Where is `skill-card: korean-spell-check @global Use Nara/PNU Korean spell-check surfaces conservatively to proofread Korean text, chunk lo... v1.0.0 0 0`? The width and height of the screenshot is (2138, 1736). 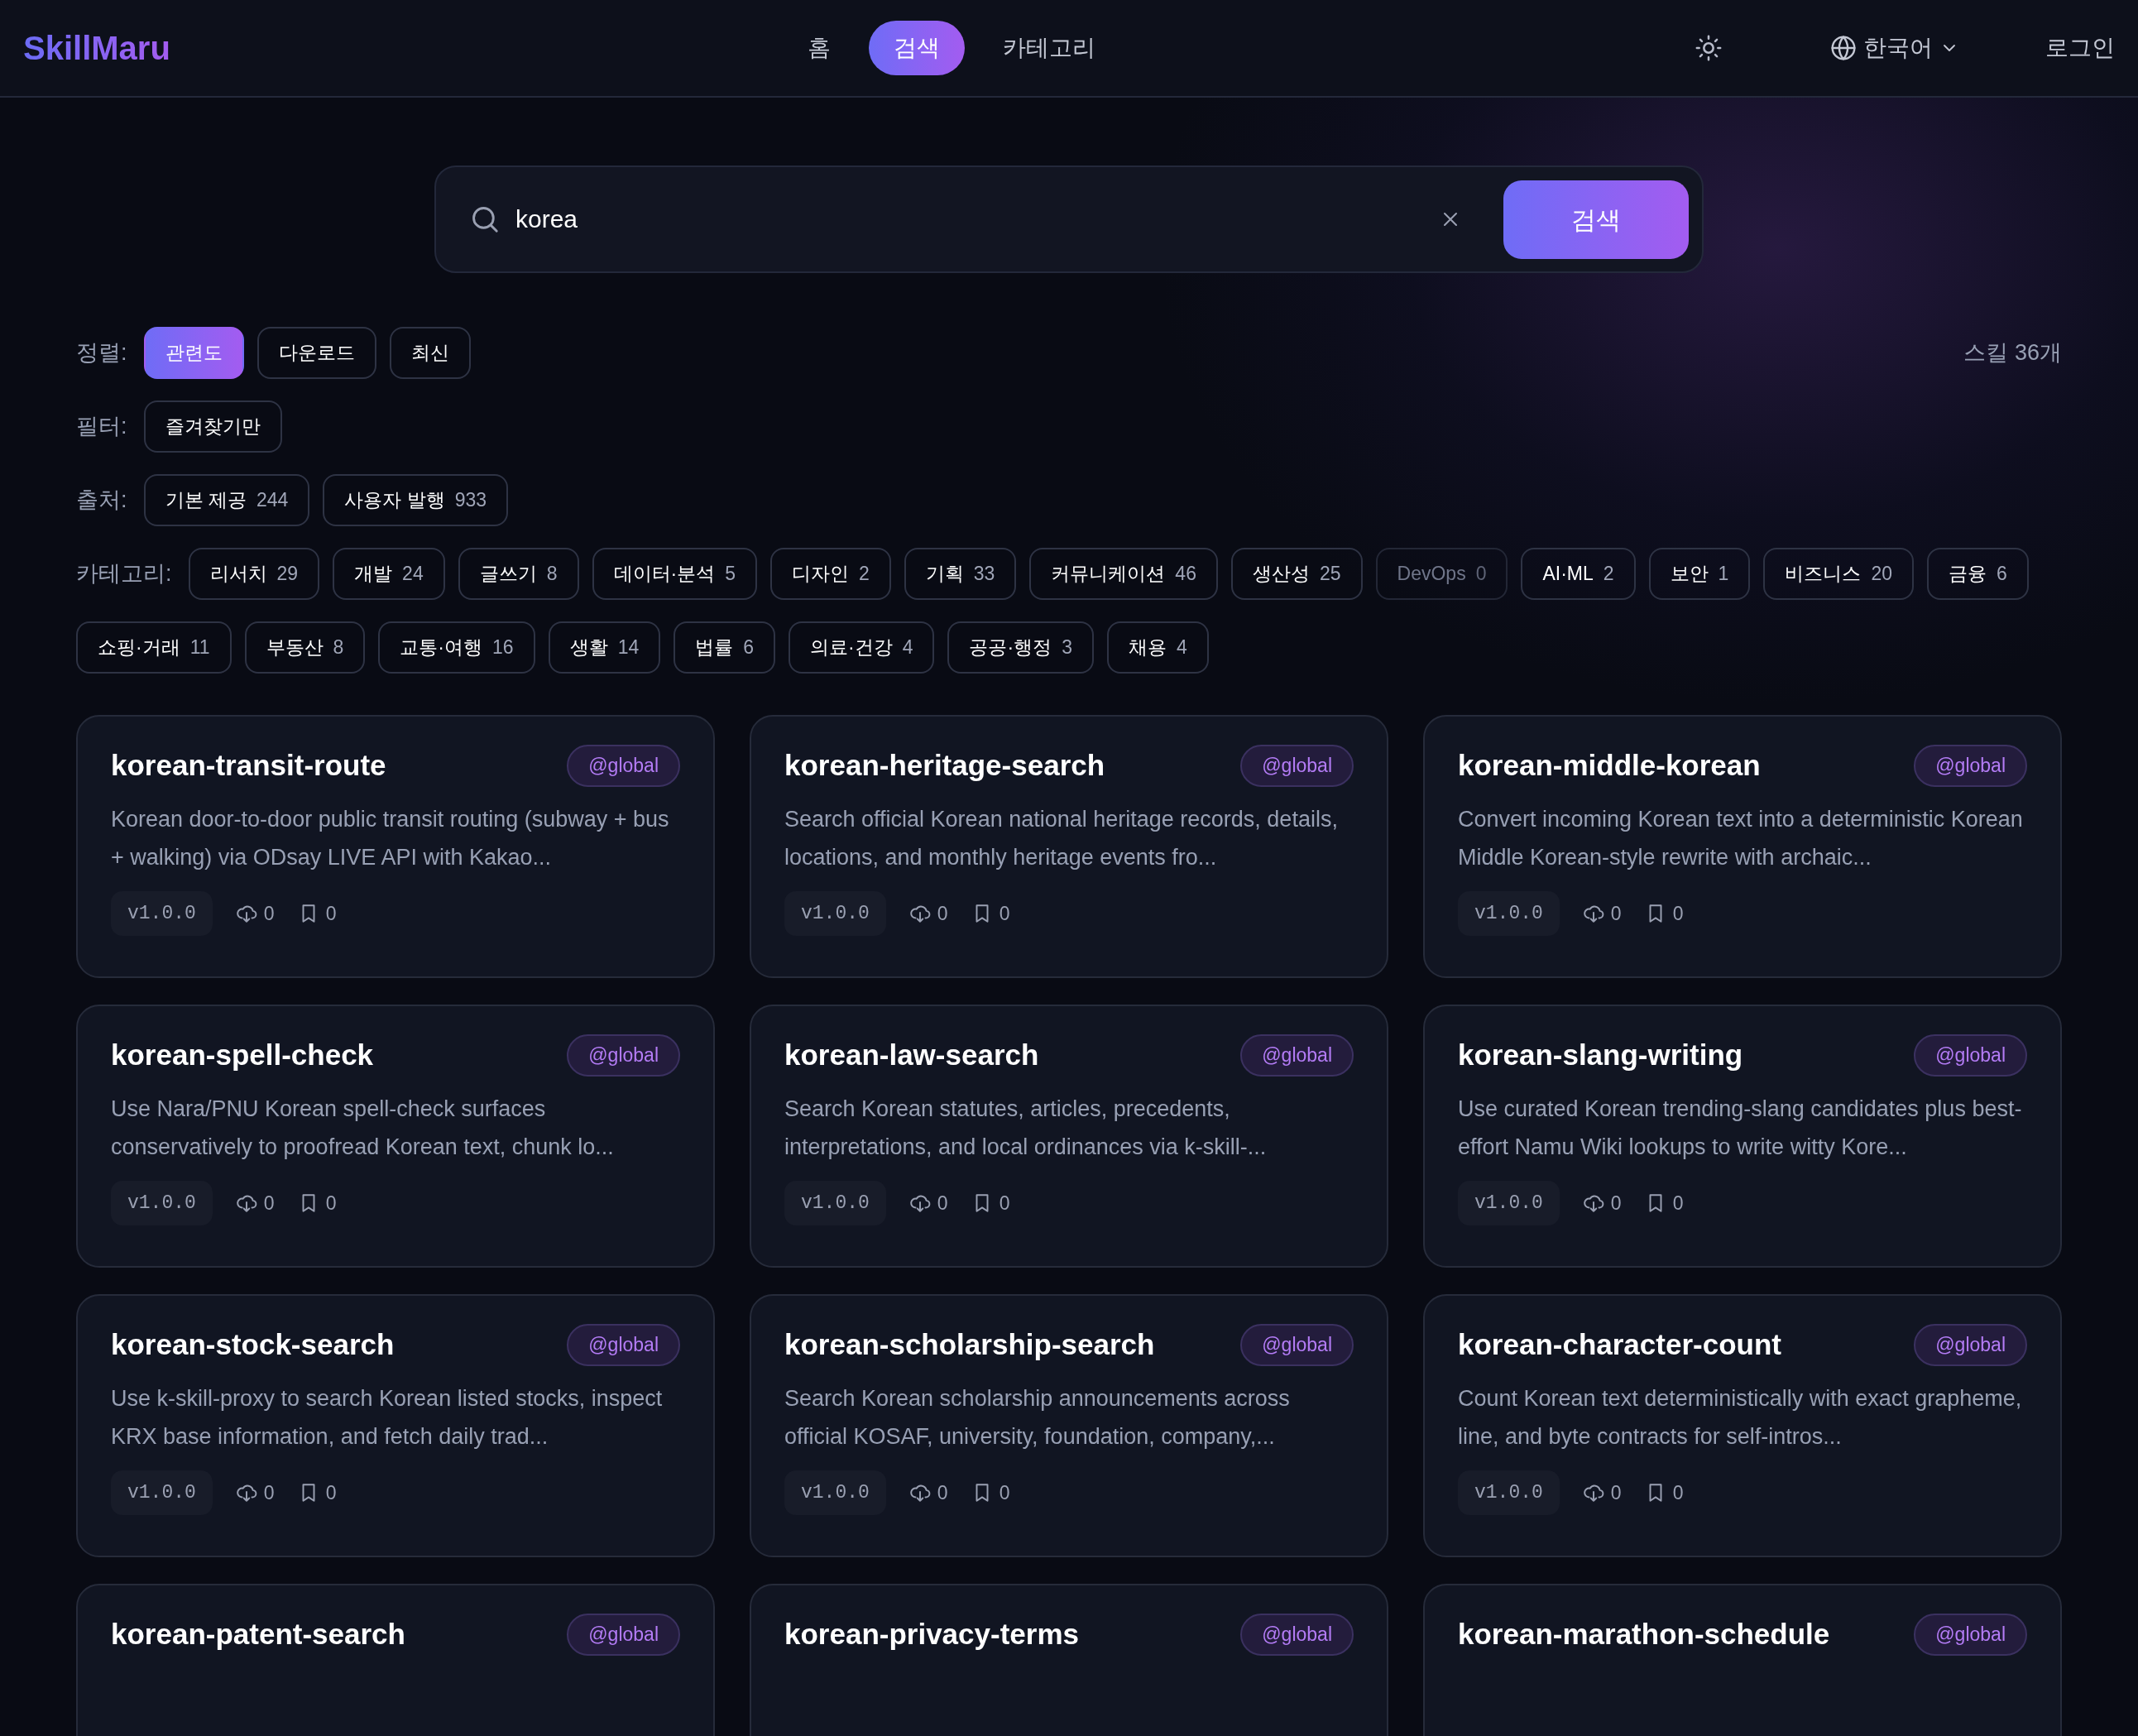 skill-card: korean-spell-check @global Use Nara/PNU Korean spell-check surfaces conservatively to proofread Korean text, chunk lo... v1.0.0 0 0 is located at coordinates (395, 1137).